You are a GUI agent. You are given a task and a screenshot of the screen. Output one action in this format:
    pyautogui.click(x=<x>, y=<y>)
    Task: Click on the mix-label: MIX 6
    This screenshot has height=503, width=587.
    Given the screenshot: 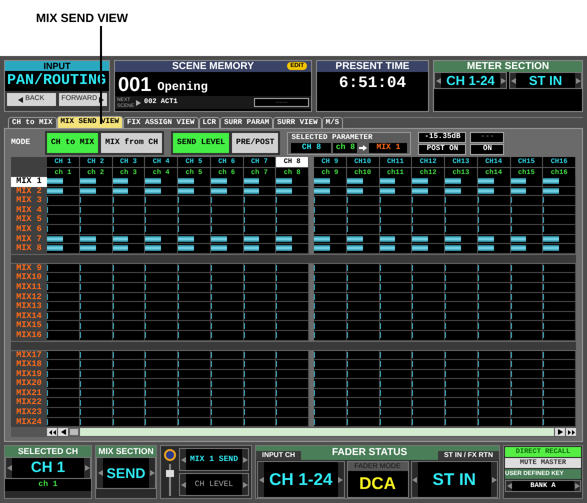 What is the action you would take?
    pyautogui.click(x=29, y=229)
    